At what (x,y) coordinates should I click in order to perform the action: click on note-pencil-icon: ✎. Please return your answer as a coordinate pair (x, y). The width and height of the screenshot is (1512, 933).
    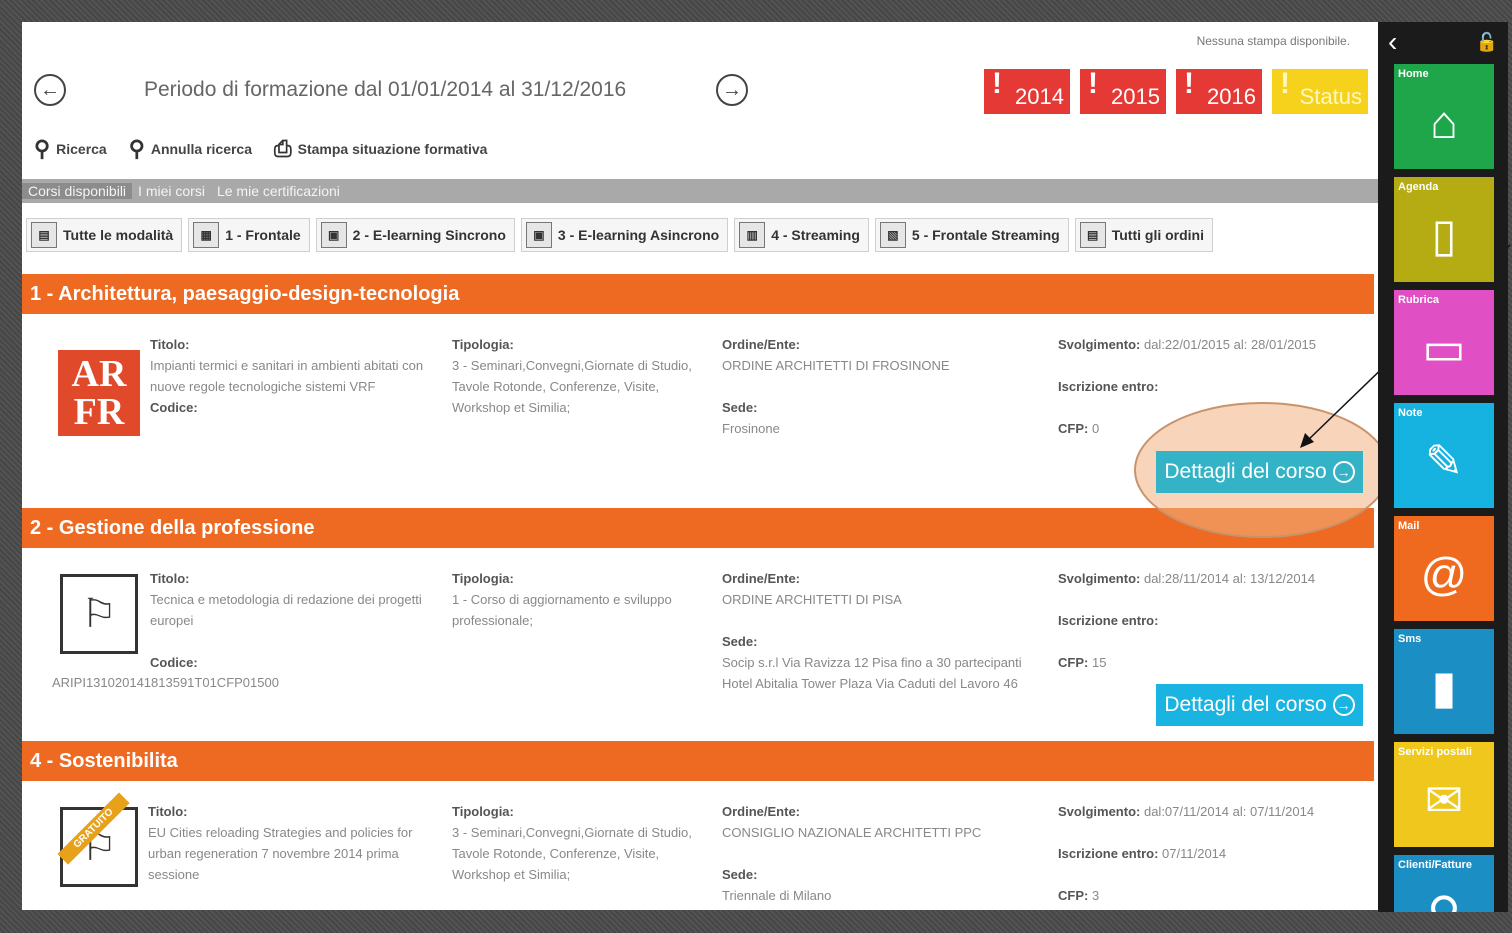
    Looking at the image, I should click on (1444, 461).